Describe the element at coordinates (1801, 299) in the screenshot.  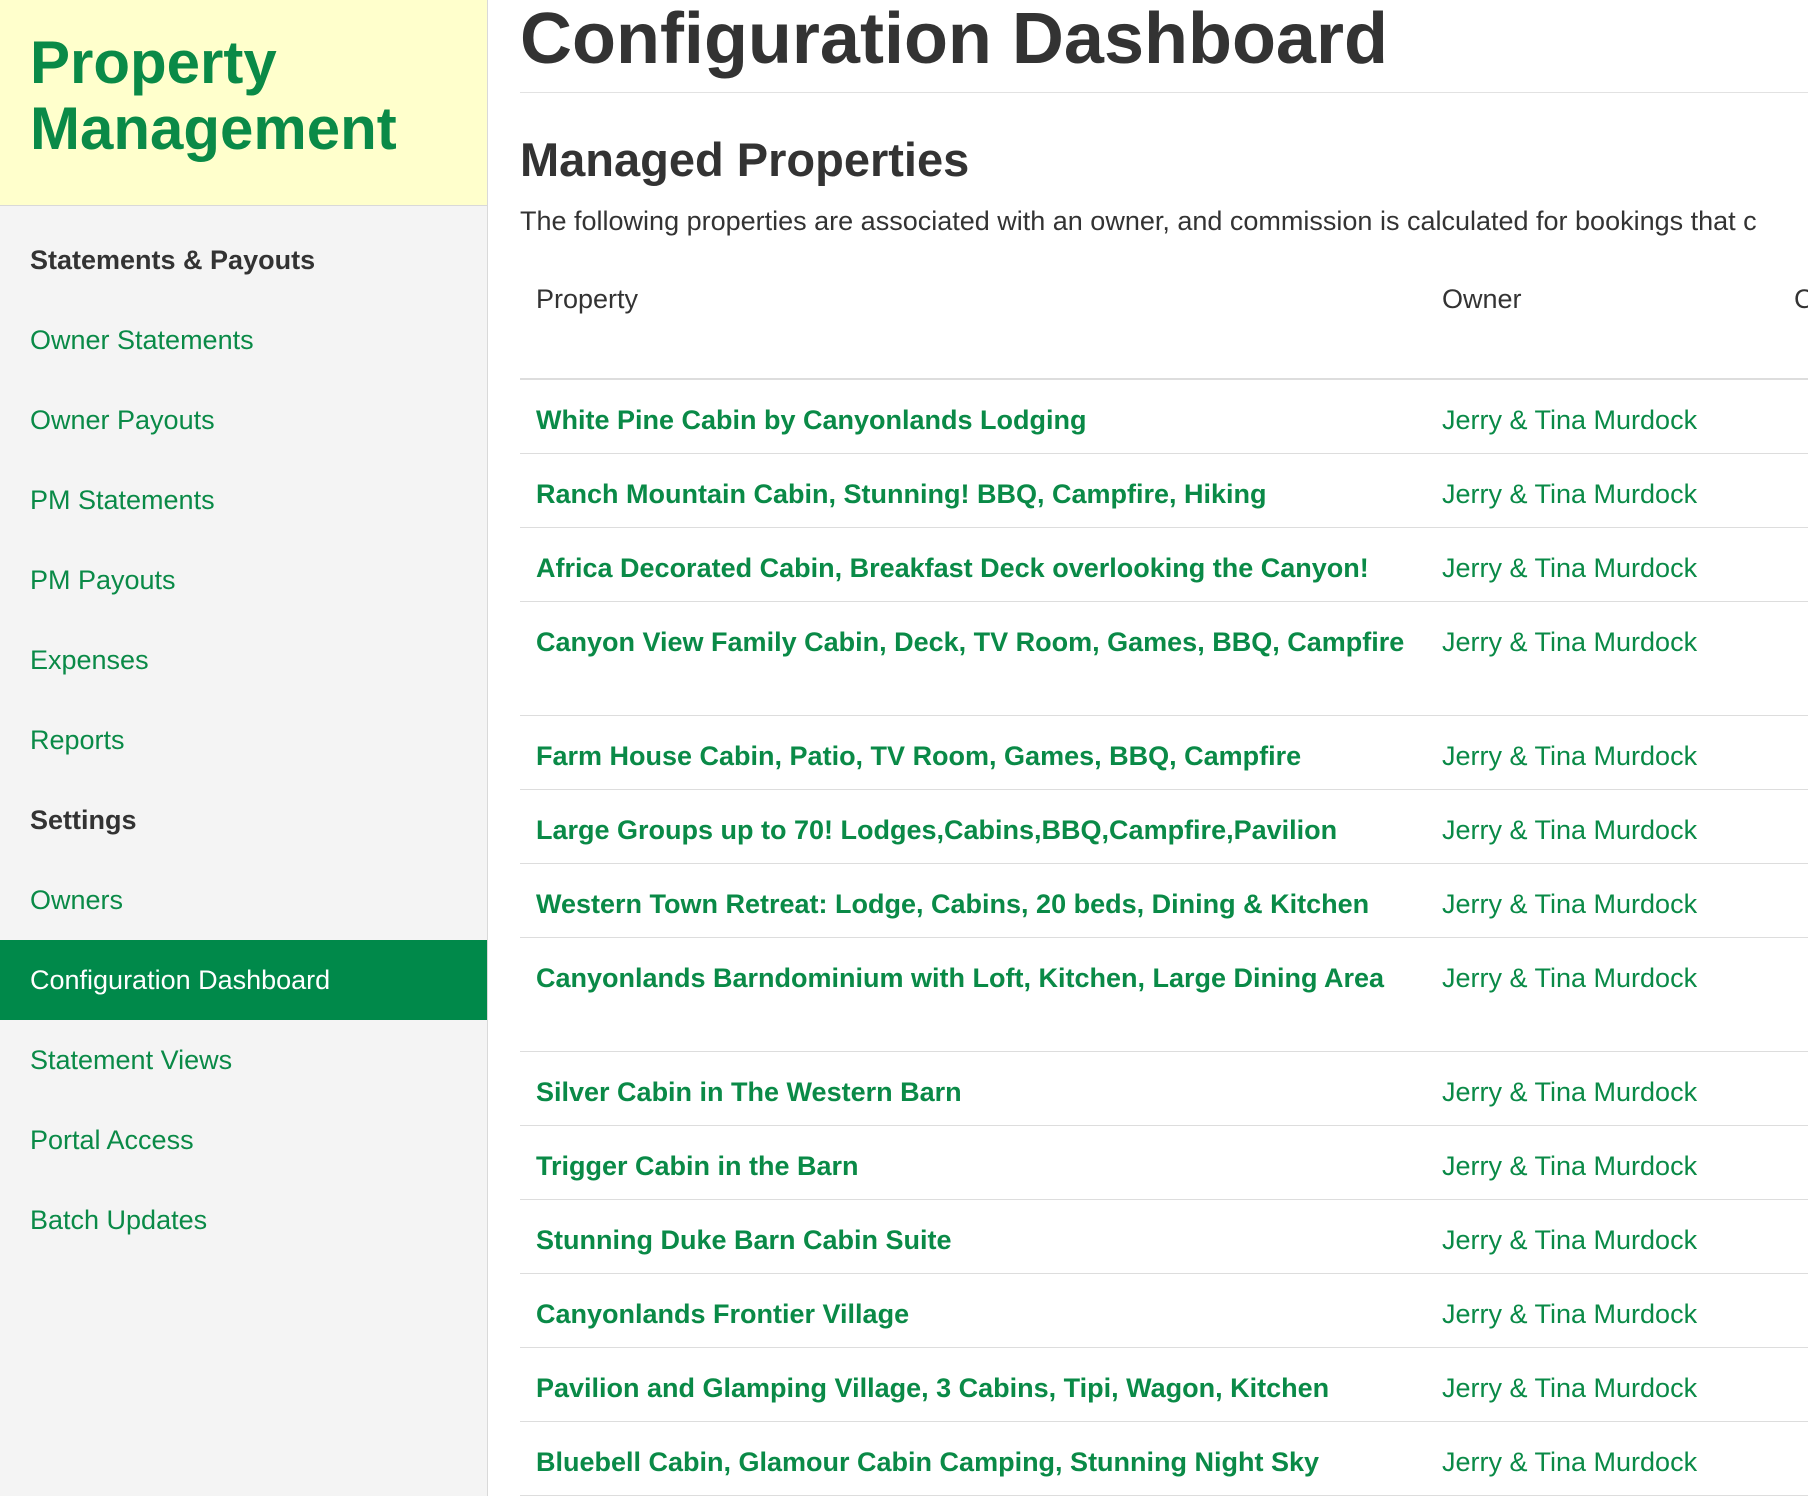
I see `column-header-truncated: C` at that location.